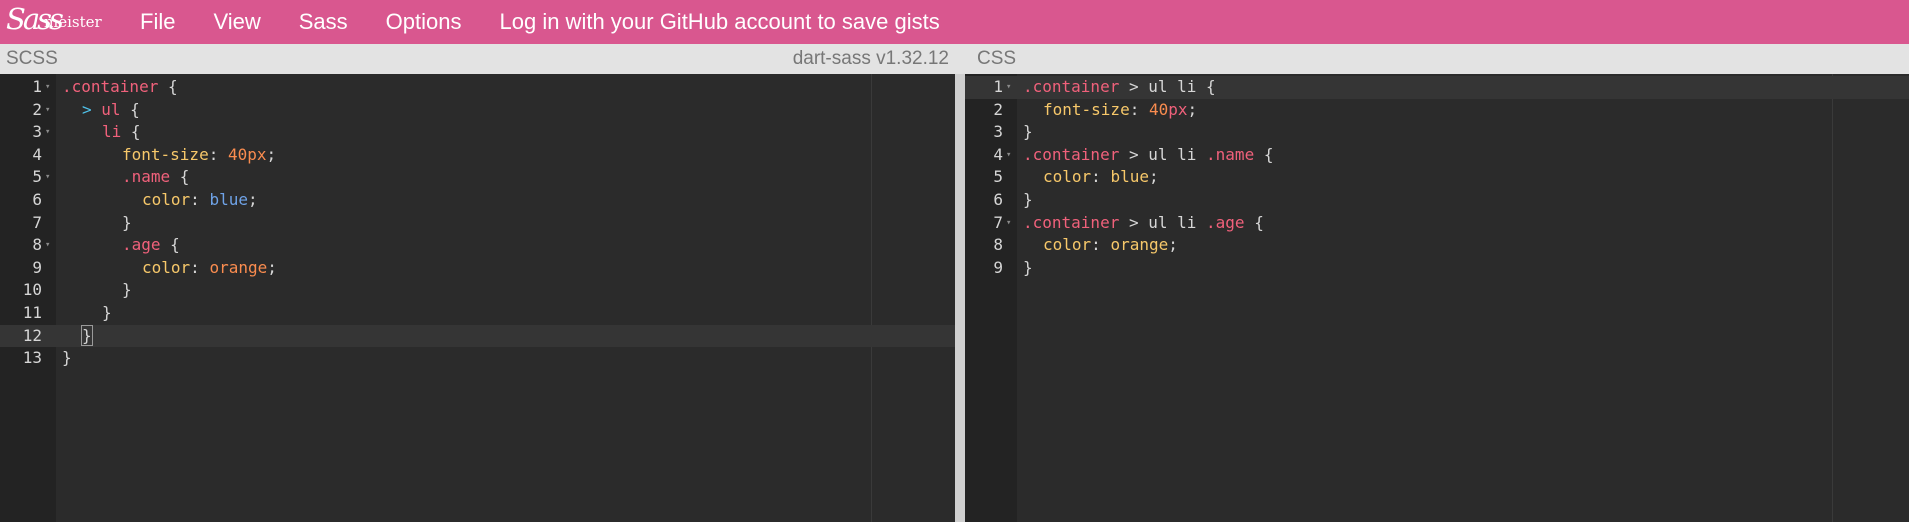 This screenshot has width=1909, height=522. Describe the element at coordinates (1437, 268) in the screenshot. I see `code-line: 9}` at that location.